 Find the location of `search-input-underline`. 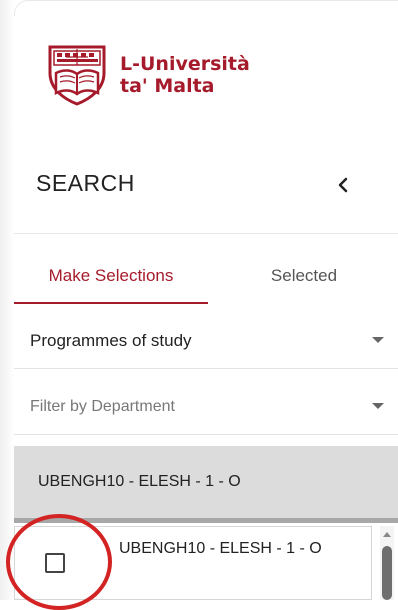

search-input-underline is located at coordinates (206, 520).